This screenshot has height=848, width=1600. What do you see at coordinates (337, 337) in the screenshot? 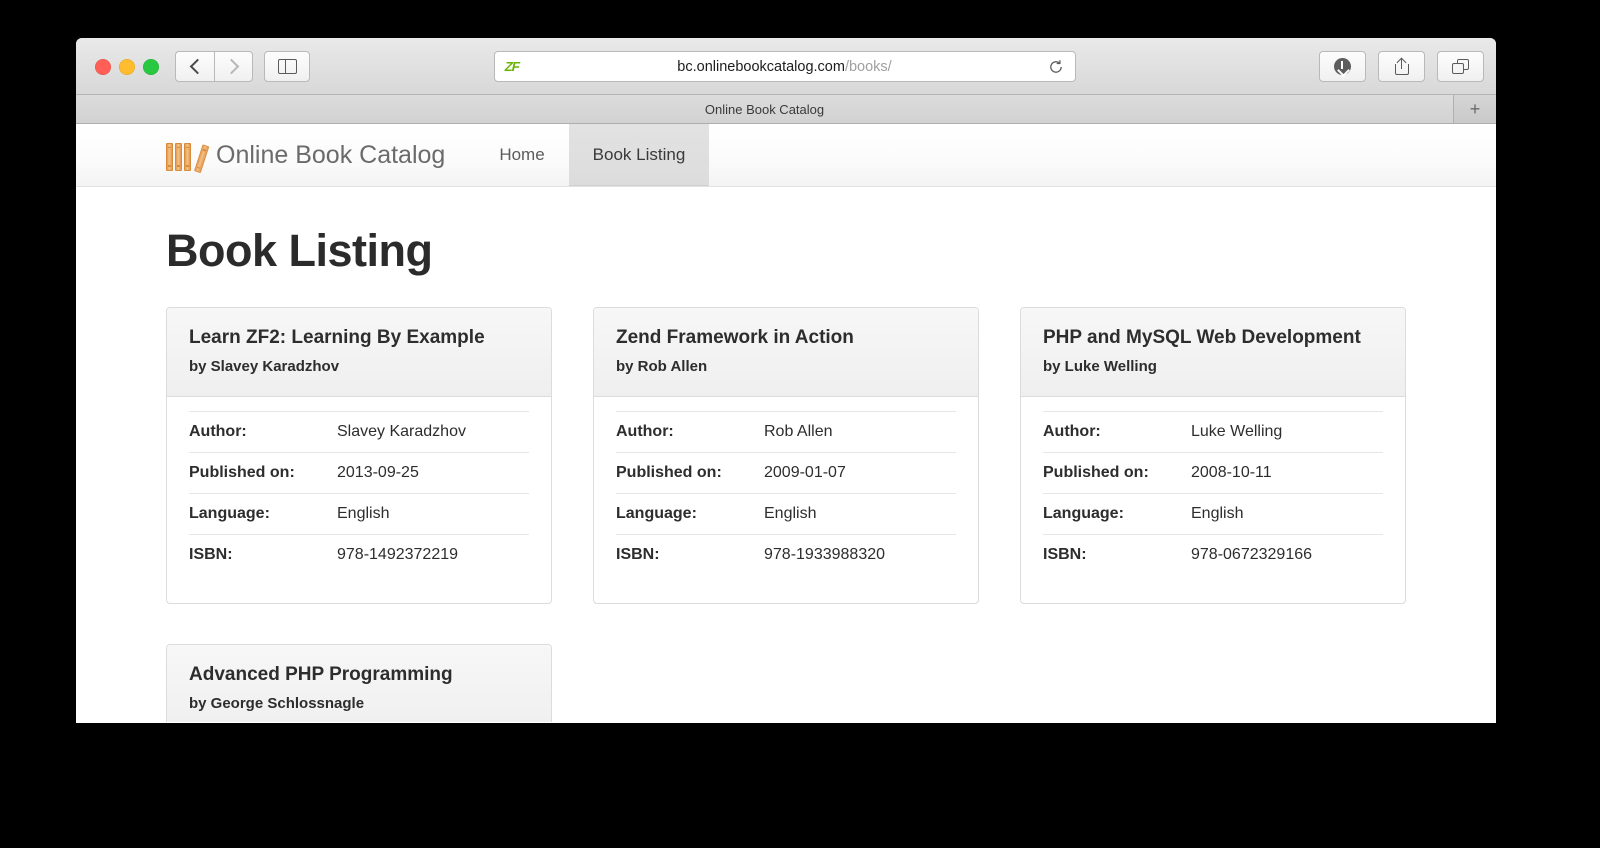
I see `book-title: Learn ZF2: Learning By Example` at bounding box center [337, 337].